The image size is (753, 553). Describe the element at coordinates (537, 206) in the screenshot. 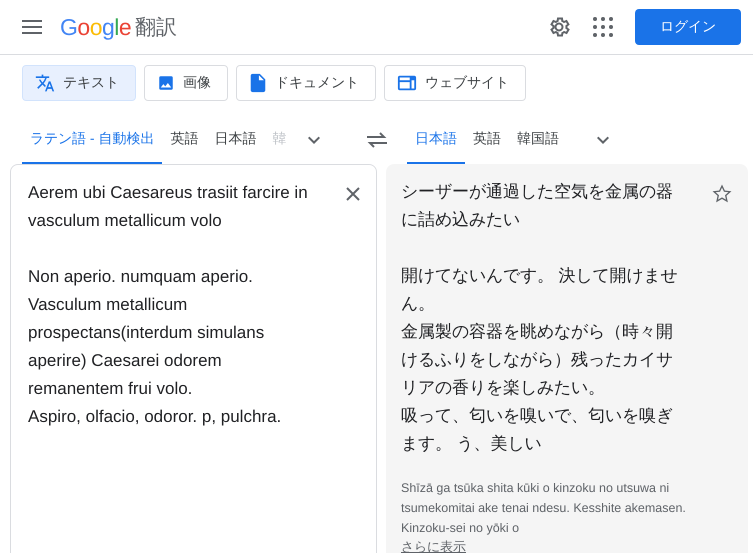

I see `translated-text: シーザーが通過した空気を金属の器に詰め込みたい` at that location.